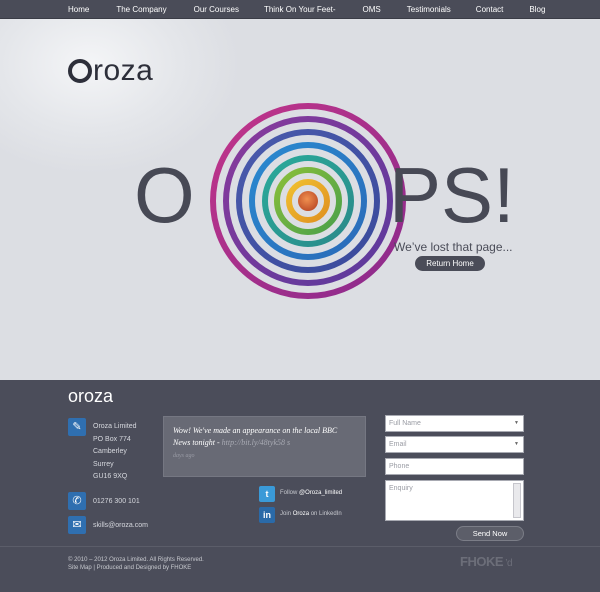 Image resolution: width=600 pixels, height=592 pixels. I want to click on oops-letter-o: O, so click(164, 195).